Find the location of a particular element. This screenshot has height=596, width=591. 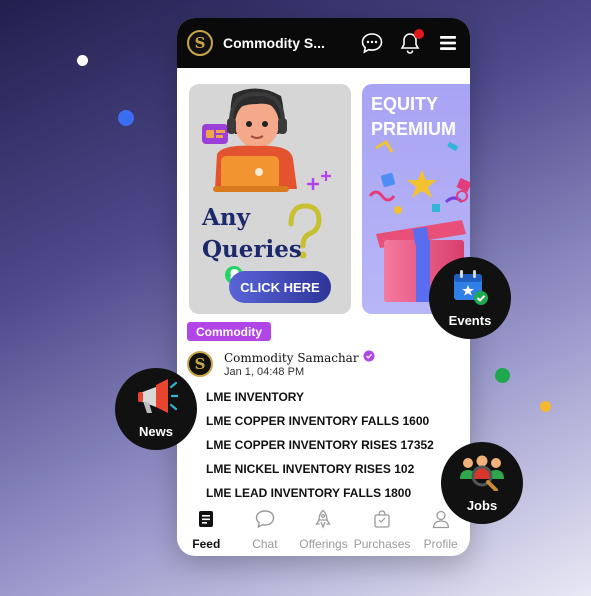

nav-purchases-label: Purchases is located at coordinates (382, 544).